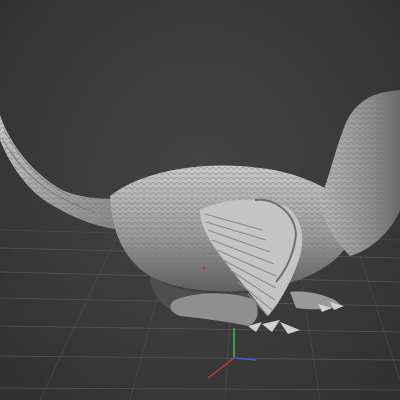 Image resolution: width=400 pixels, height=400 pixels. I want to click on x-axis, so click(221, 368).